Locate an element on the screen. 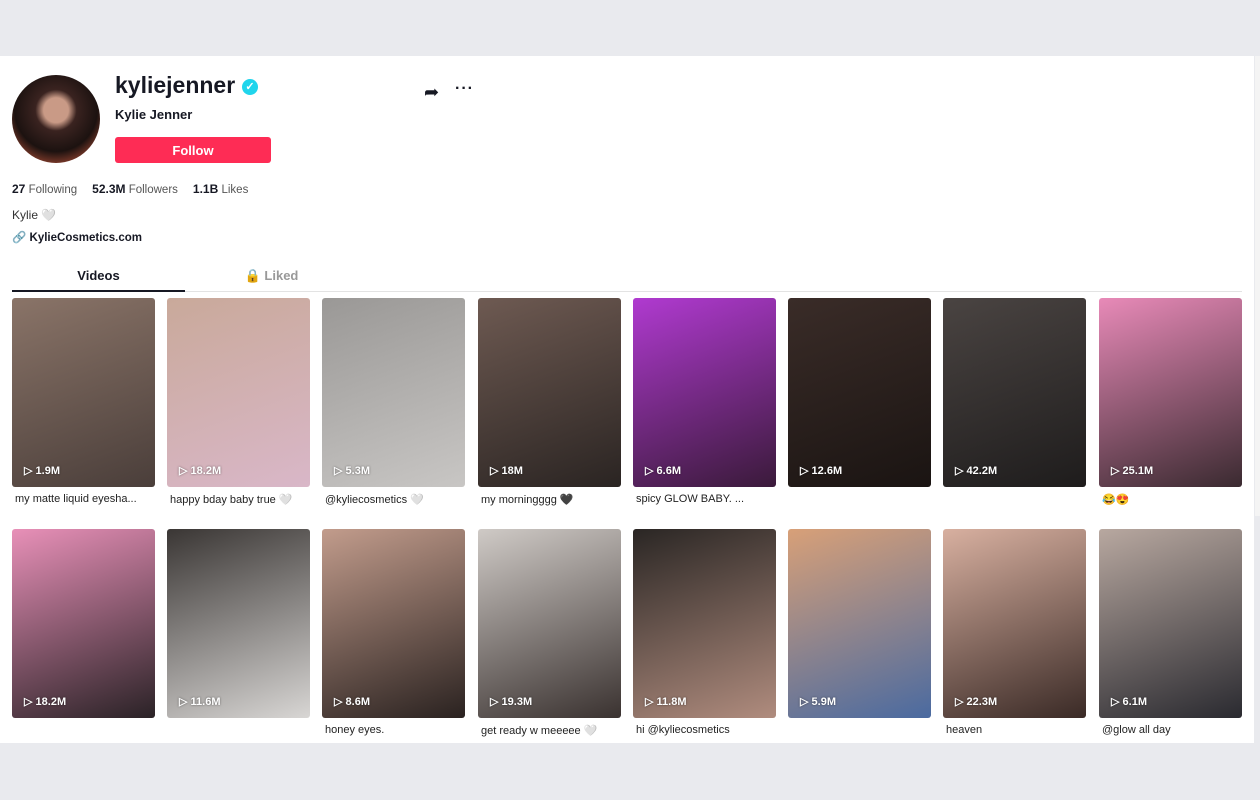  video-caption: get ready w meeeee 🤍 is located at coordinates (552, 730).